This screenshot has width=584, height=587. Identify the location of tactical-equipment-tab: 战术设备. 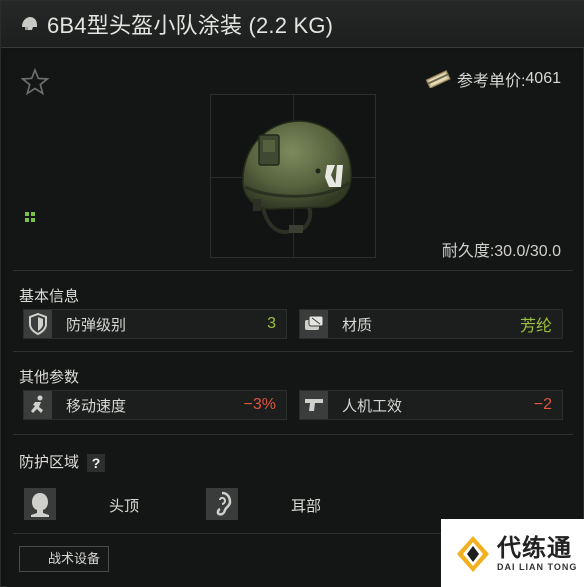
(64, 559).